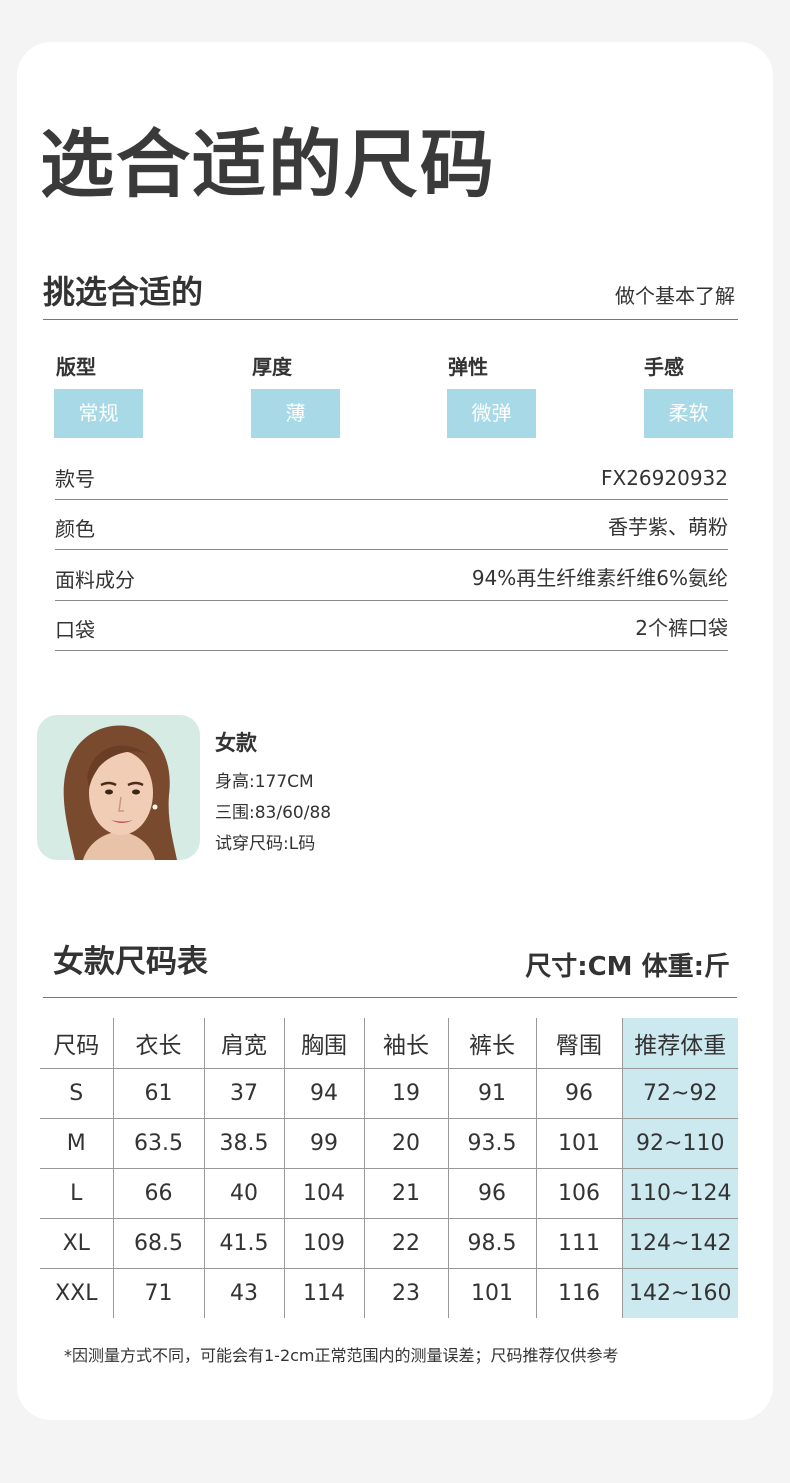  Describe the element at coordinates (599, 578) in the screenshot. I see `info-value: 94%再生纤维素纤维6%氨纶` at that location.